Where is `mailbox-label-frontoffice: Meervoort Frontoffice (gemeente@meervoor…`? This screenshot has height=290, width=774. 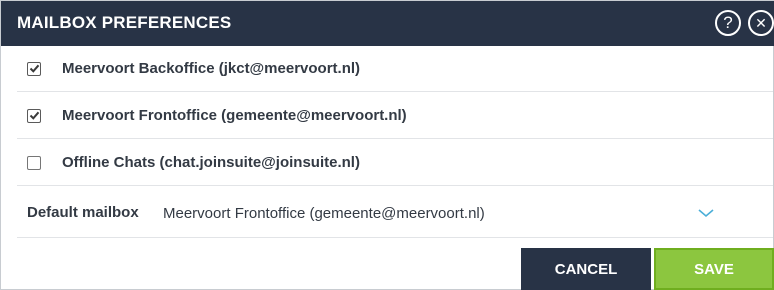
mailbox-label-frontoffice: Meervoort Frontoffice (gemeente@meervoor… is located at coordinates (234, 115).